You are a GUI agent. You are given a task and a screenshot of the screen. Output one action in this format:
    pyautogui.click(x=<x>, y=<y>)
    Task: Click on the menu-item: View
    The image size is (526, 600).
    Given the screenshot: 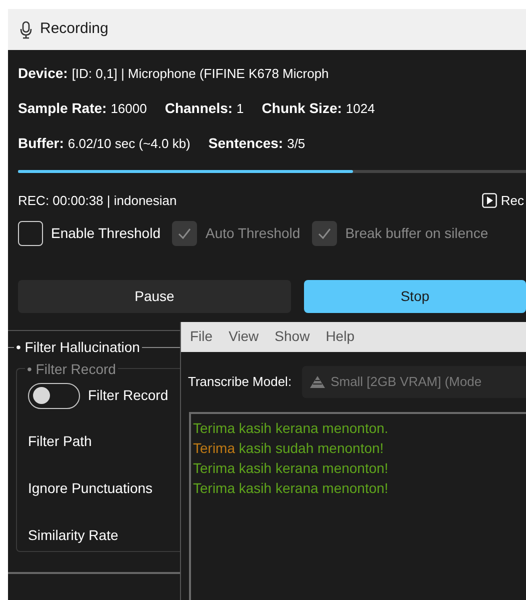 What is the action you would take?
    pyautogui.click(x=243, y=336)
    